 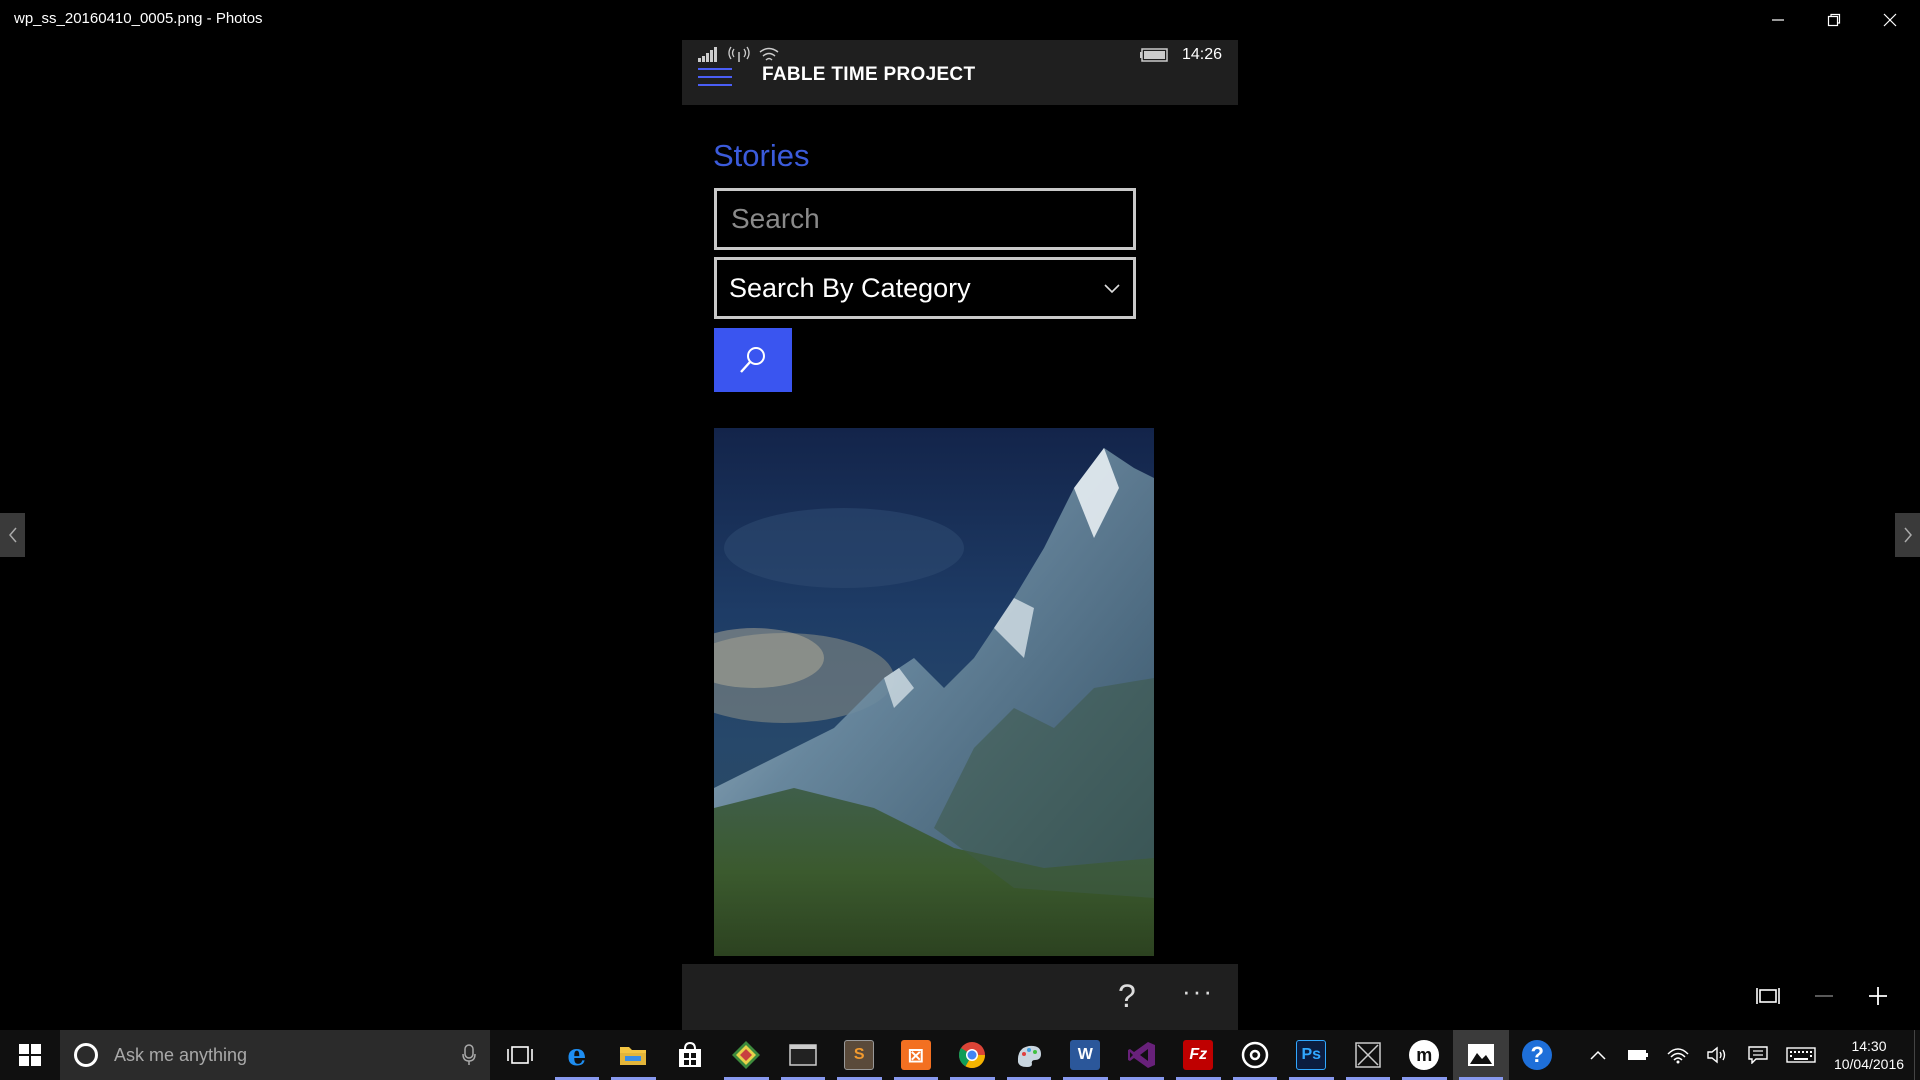 I want to click on taskbar-paint, so click(x=1029, y=1055).